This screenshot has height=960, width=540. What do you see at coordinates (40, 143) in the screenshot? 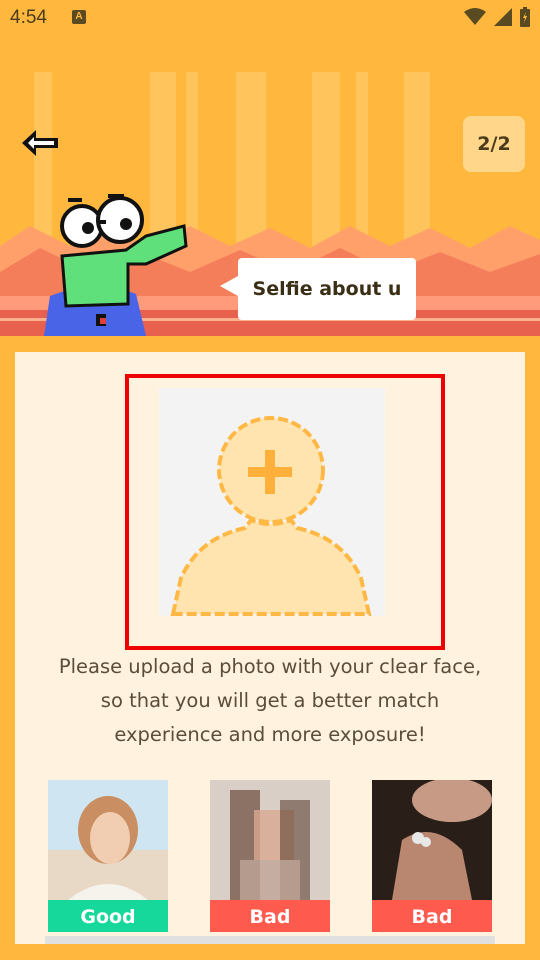
I see `back-arrow-icon` at bounding box center [40, 143].